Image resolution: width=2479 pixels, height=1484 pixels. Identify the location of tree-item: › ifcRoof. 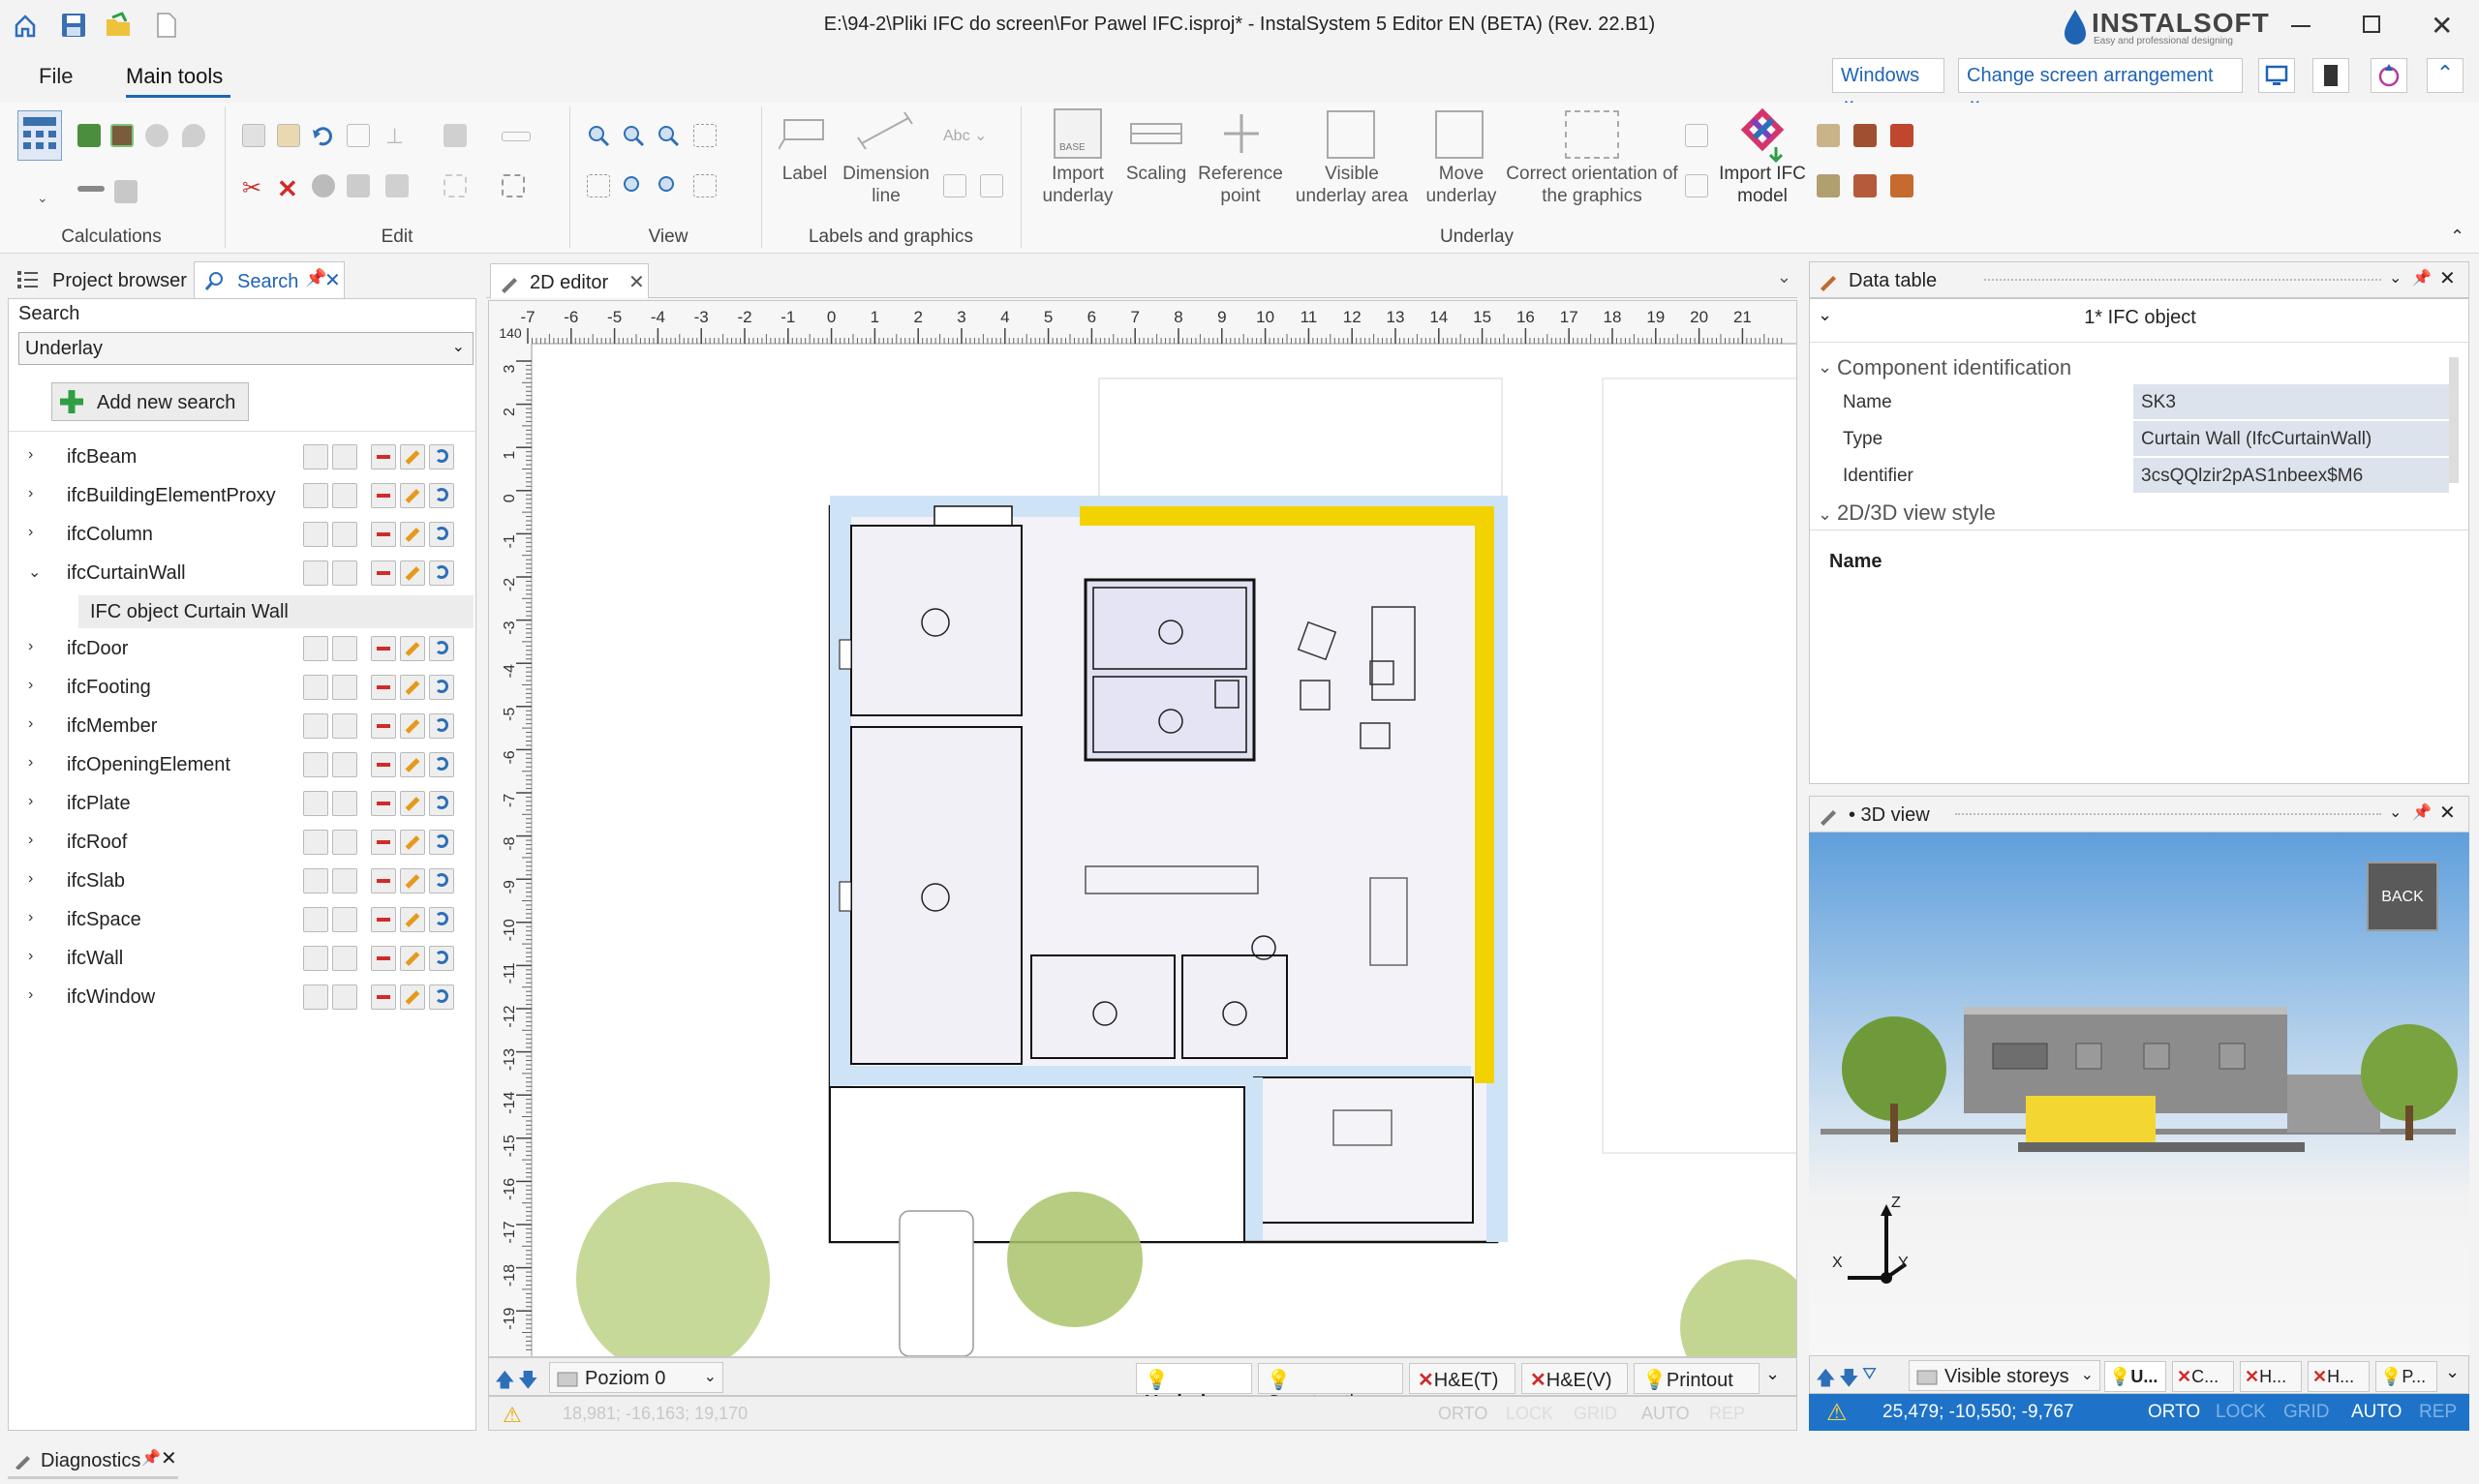
(250, 843).